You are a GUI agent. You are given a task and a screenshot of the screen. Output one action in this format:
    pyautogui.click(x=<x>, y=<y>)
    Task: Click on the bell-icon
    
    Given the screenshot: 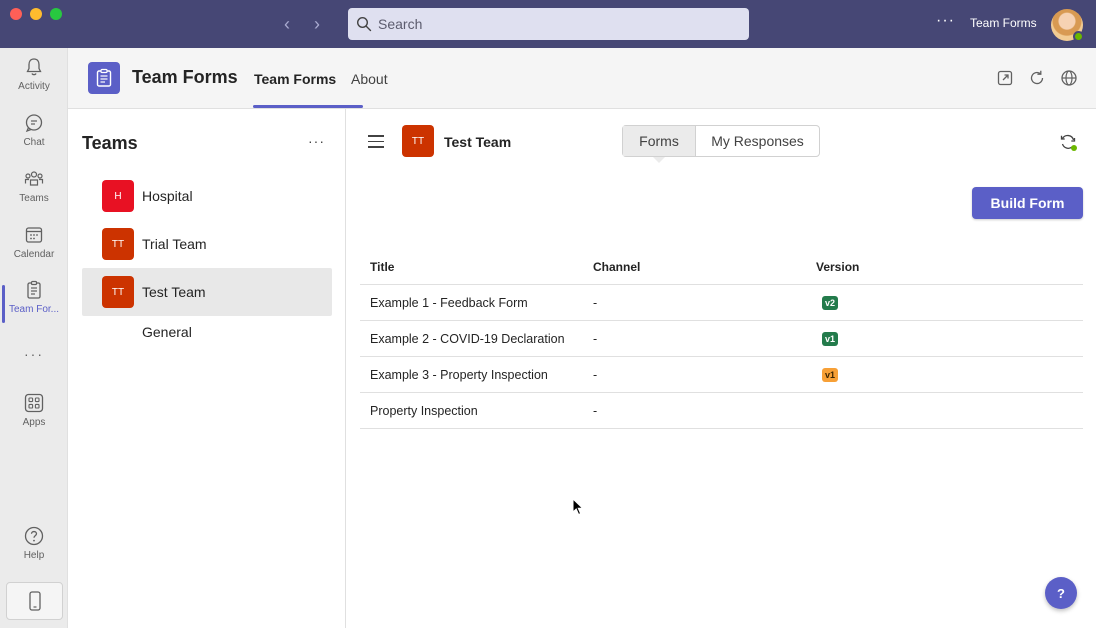 What is the action you would take?
    pyautogui.click(x=34, y=67)
    